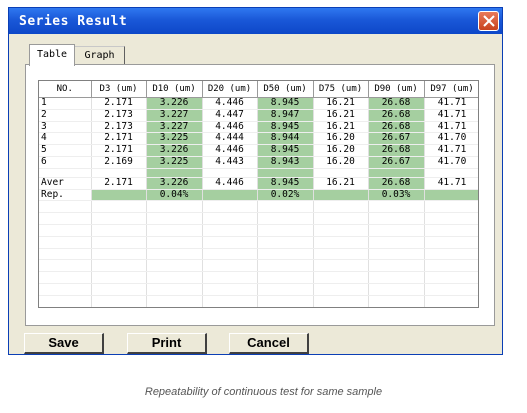 This screenshot has width=527, height=413. Describe the element at coordinates (174, 195) in the screenshot. I see `table-cell: 0.04%` at that location.